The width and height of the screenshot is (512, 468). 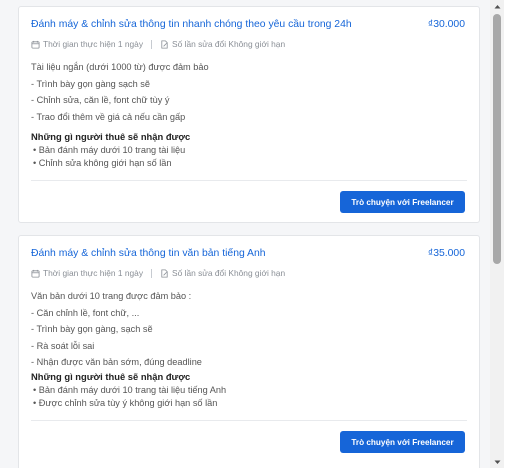 What do you see at coordinates (91, 83) in the screenshot?
I see `description-line: - Trình bày gọn gàng sạch sẽ` at bounding box center [91, 83].